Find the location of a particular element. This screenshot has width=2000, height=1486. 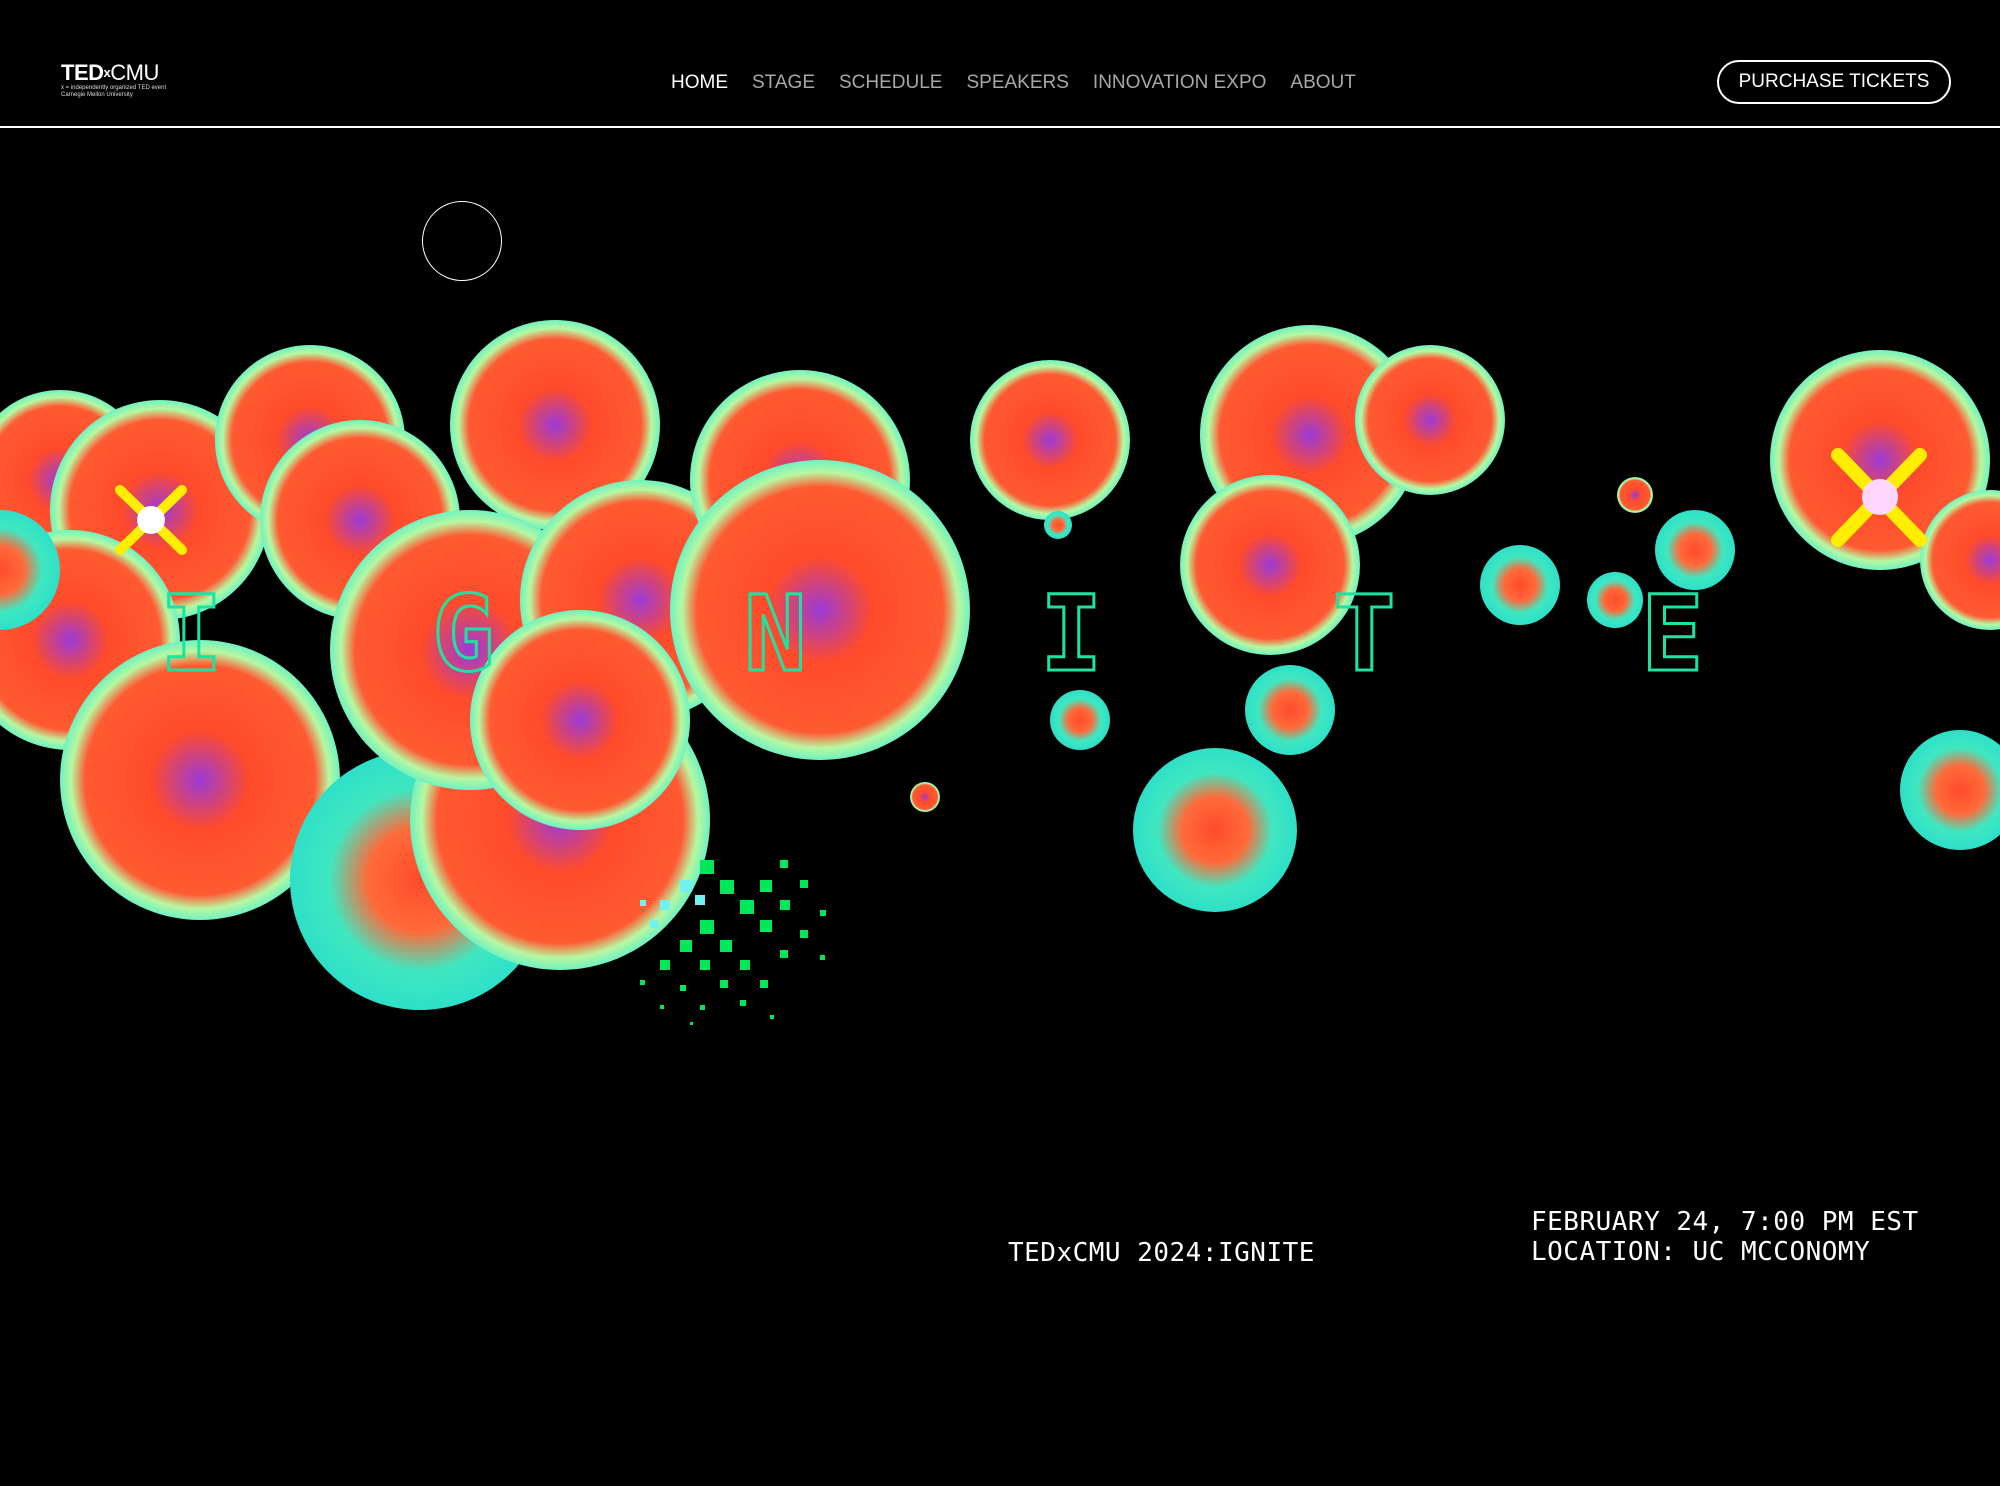

flower-cluster-right is located at coordinates (1885, 600).